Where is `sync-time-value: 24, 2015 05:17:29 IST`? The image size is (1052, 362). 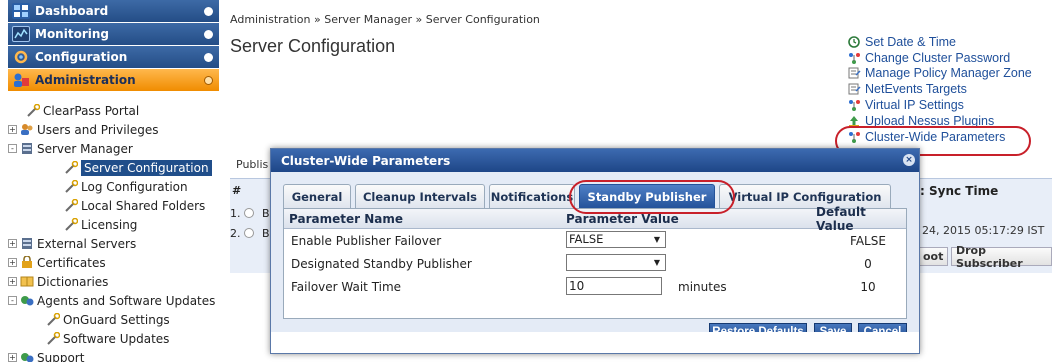
sync-time-value: 24, 2015 05:17:29 IST is located at coordinates (983, 230).